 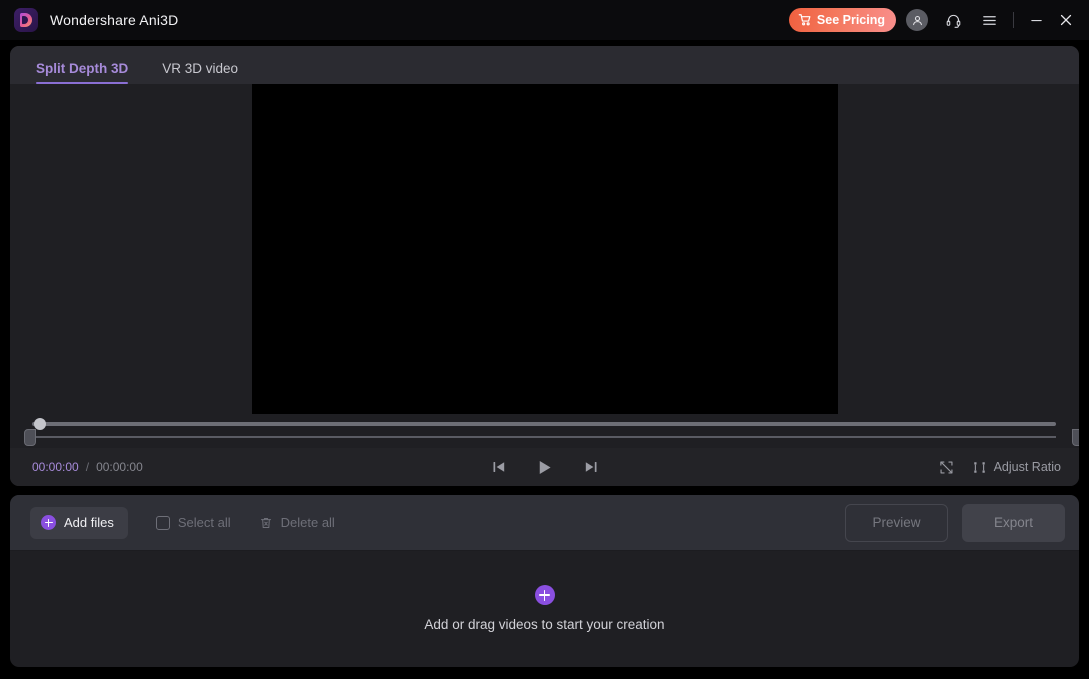 I want to click on player-controls: 00:00:00 / 00:00:00 Adjust Ratio, so click(x=544, y=467).